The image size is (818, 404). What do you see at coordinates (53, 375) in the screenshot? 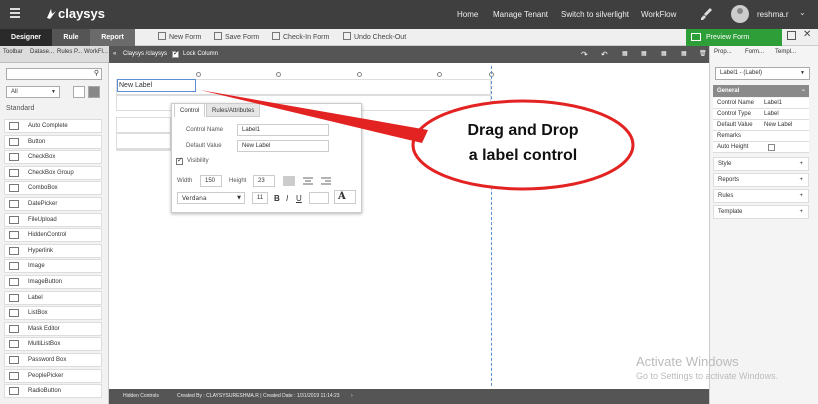
I see `toolbox-item-peoplepicker: PeoplePicker` at bounding box center [53, 375].